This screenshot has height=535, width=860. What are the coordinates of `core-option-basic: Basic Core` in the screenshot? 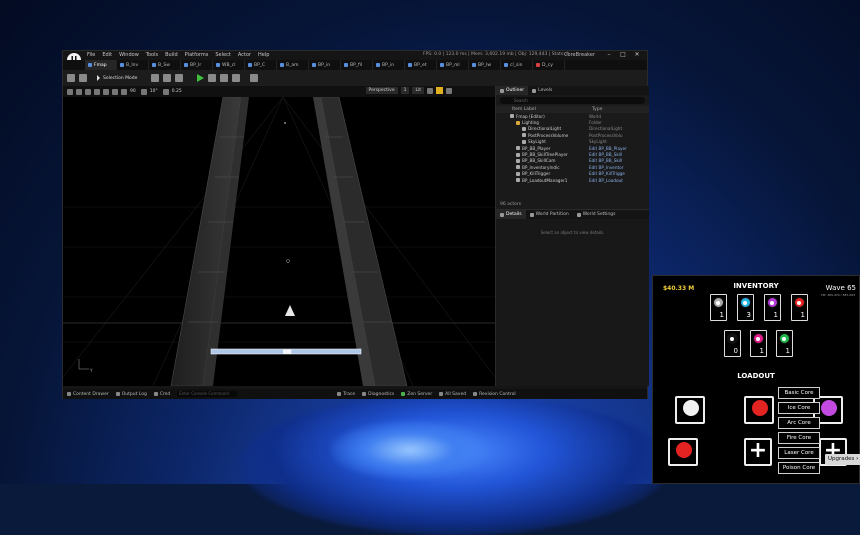 It's located at (799, 393).